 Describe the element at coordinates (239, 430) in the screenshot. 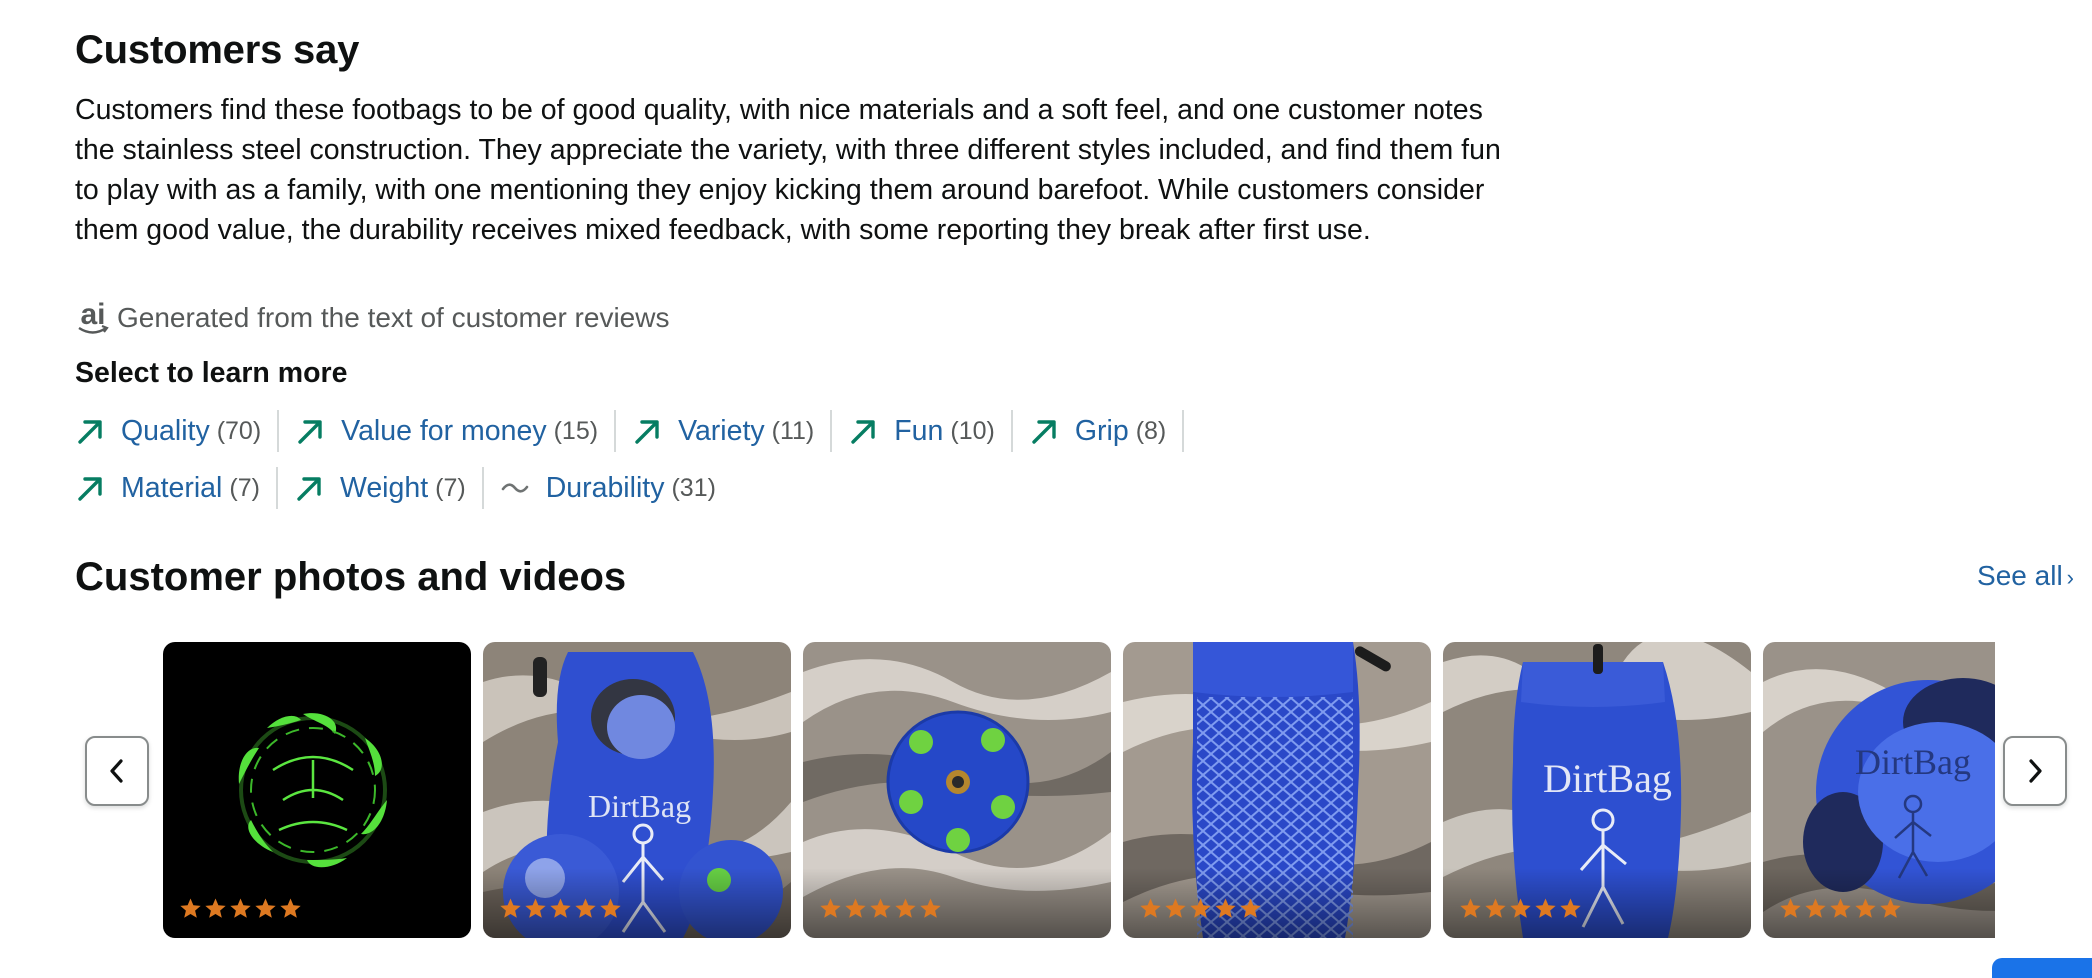

I see `aspect-count: (70)` at that location.